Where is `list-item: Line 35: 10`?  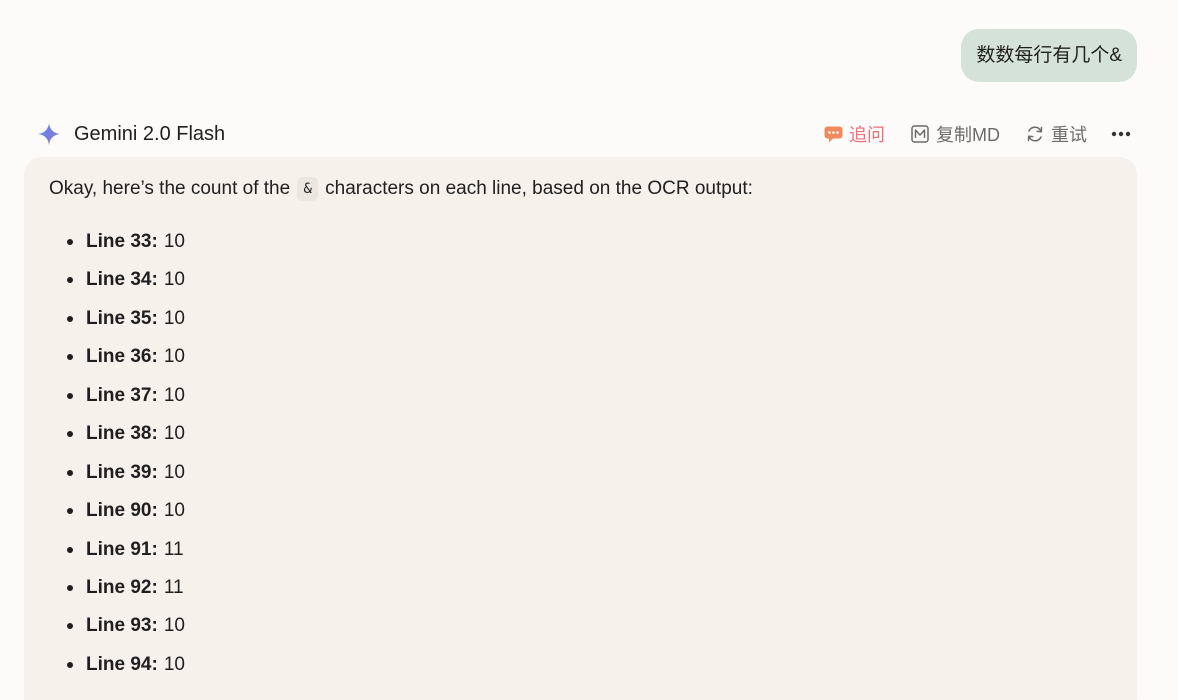
list-item: Line 35: 10 is located at coordinates (117, 323).